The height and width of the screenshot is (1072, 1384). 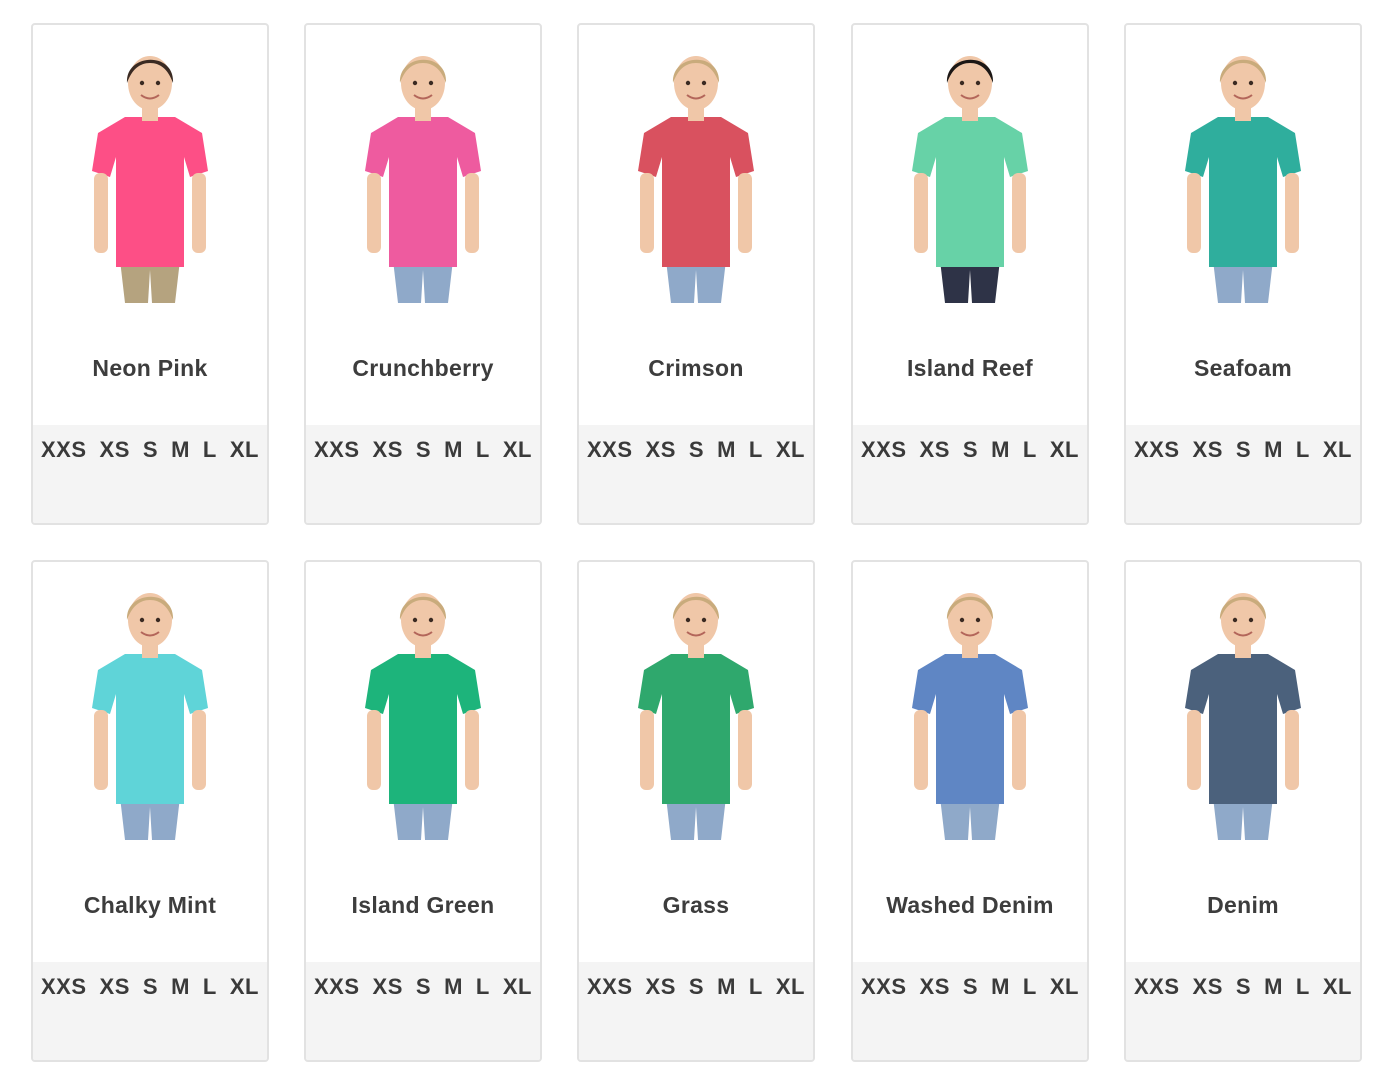 I want to click on color-name: Island Green, so click(x=423, y=905).